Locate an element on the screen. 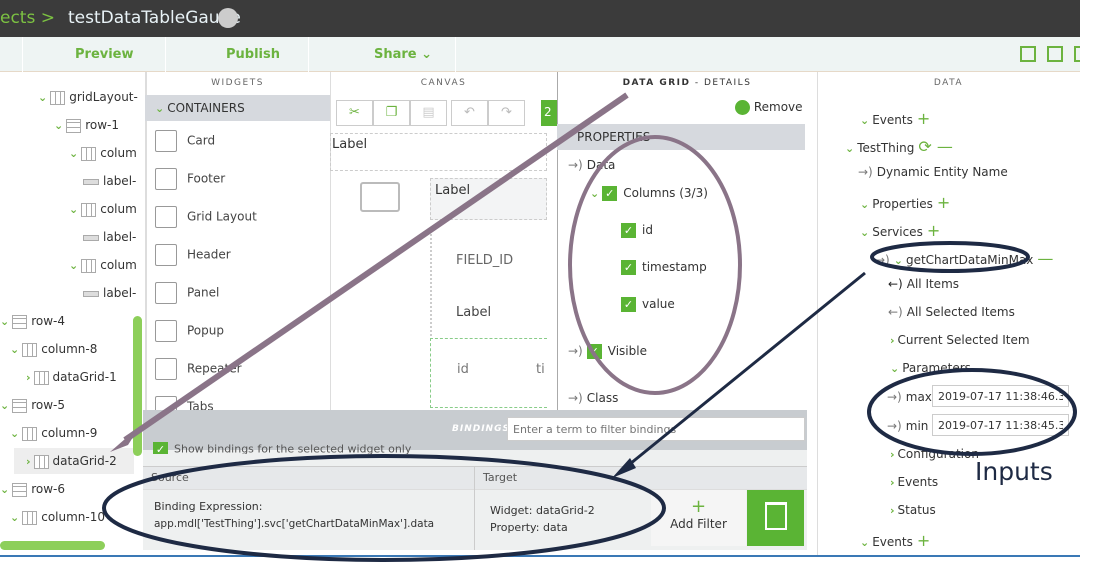 This screenshot has width=1093, height=563. annotation-ellipse-binding is located at coordinates (384, 508).